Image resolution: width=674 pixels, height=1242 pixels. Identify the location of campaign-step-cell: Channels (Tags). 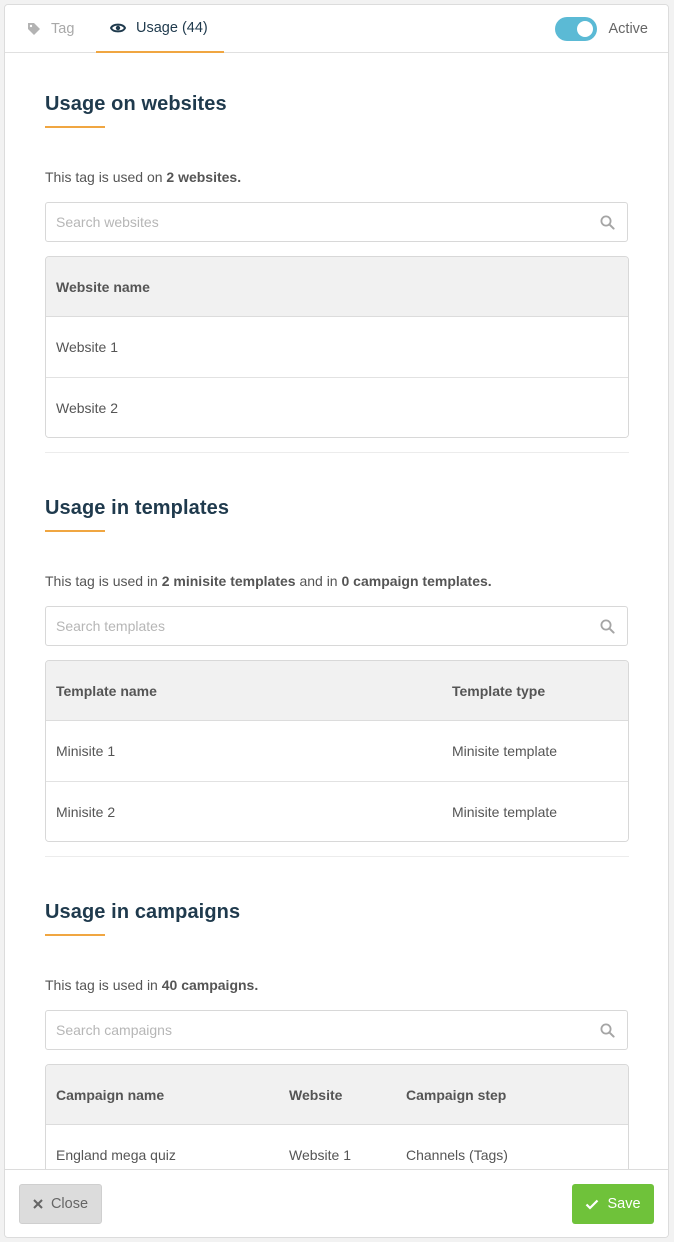
(457, 1155).